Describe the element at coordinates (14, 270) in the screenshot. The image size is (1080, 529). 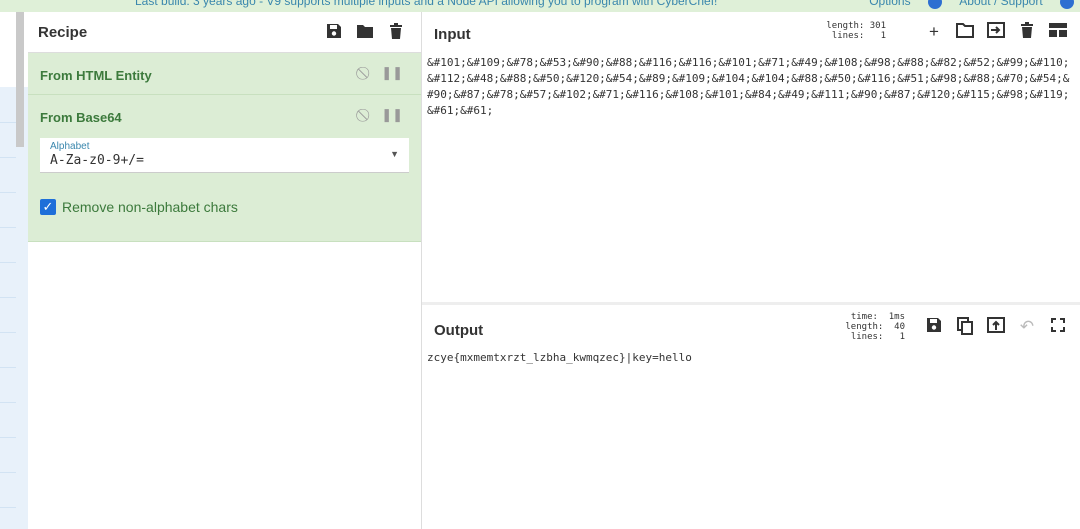
I see `operations-panel-edge` at that location.